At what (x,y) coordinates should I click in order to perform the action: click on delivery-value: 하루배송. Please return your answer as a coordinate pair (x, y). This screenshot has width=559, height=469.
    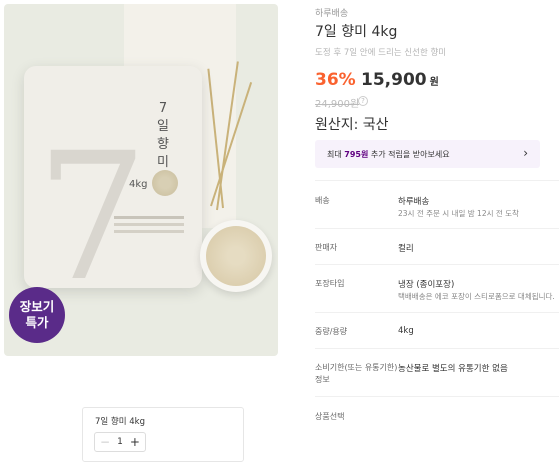
    Looking at the image, I should click on (414, 202).